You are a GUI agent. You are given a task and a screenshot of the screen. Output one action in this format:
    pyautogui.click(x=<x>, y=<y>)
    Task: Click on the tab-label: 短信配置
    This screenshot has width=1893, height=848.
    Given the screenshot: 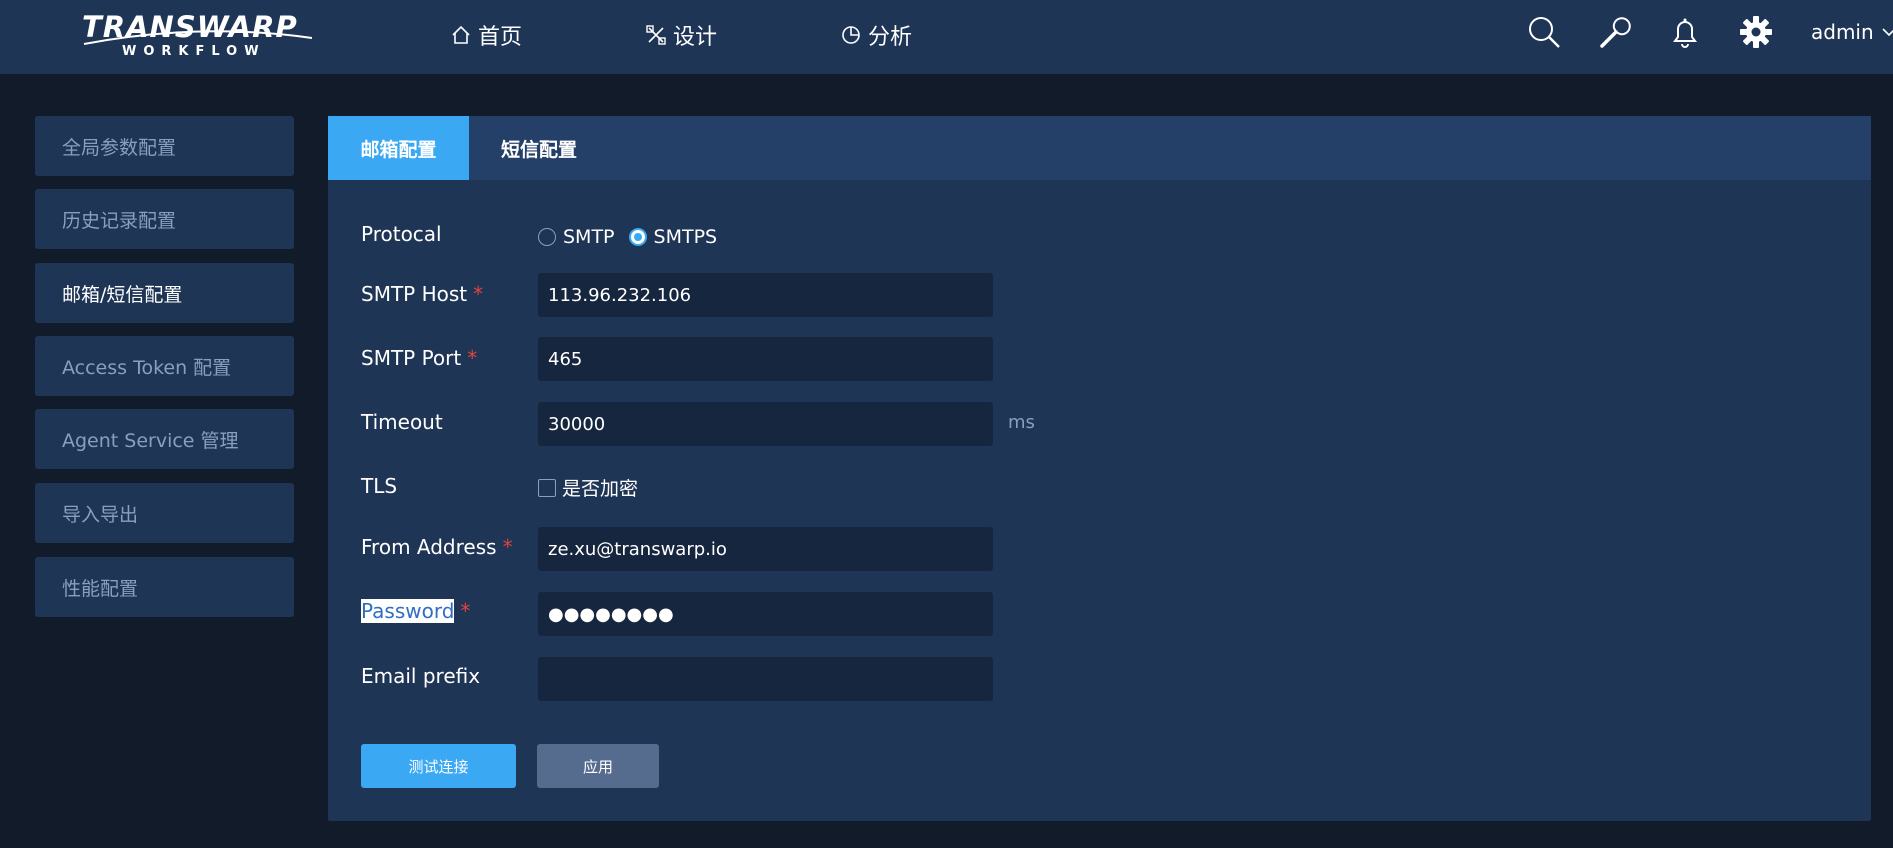 What is the action you would take?
    pyautogui.click(x=538, y=149)
    